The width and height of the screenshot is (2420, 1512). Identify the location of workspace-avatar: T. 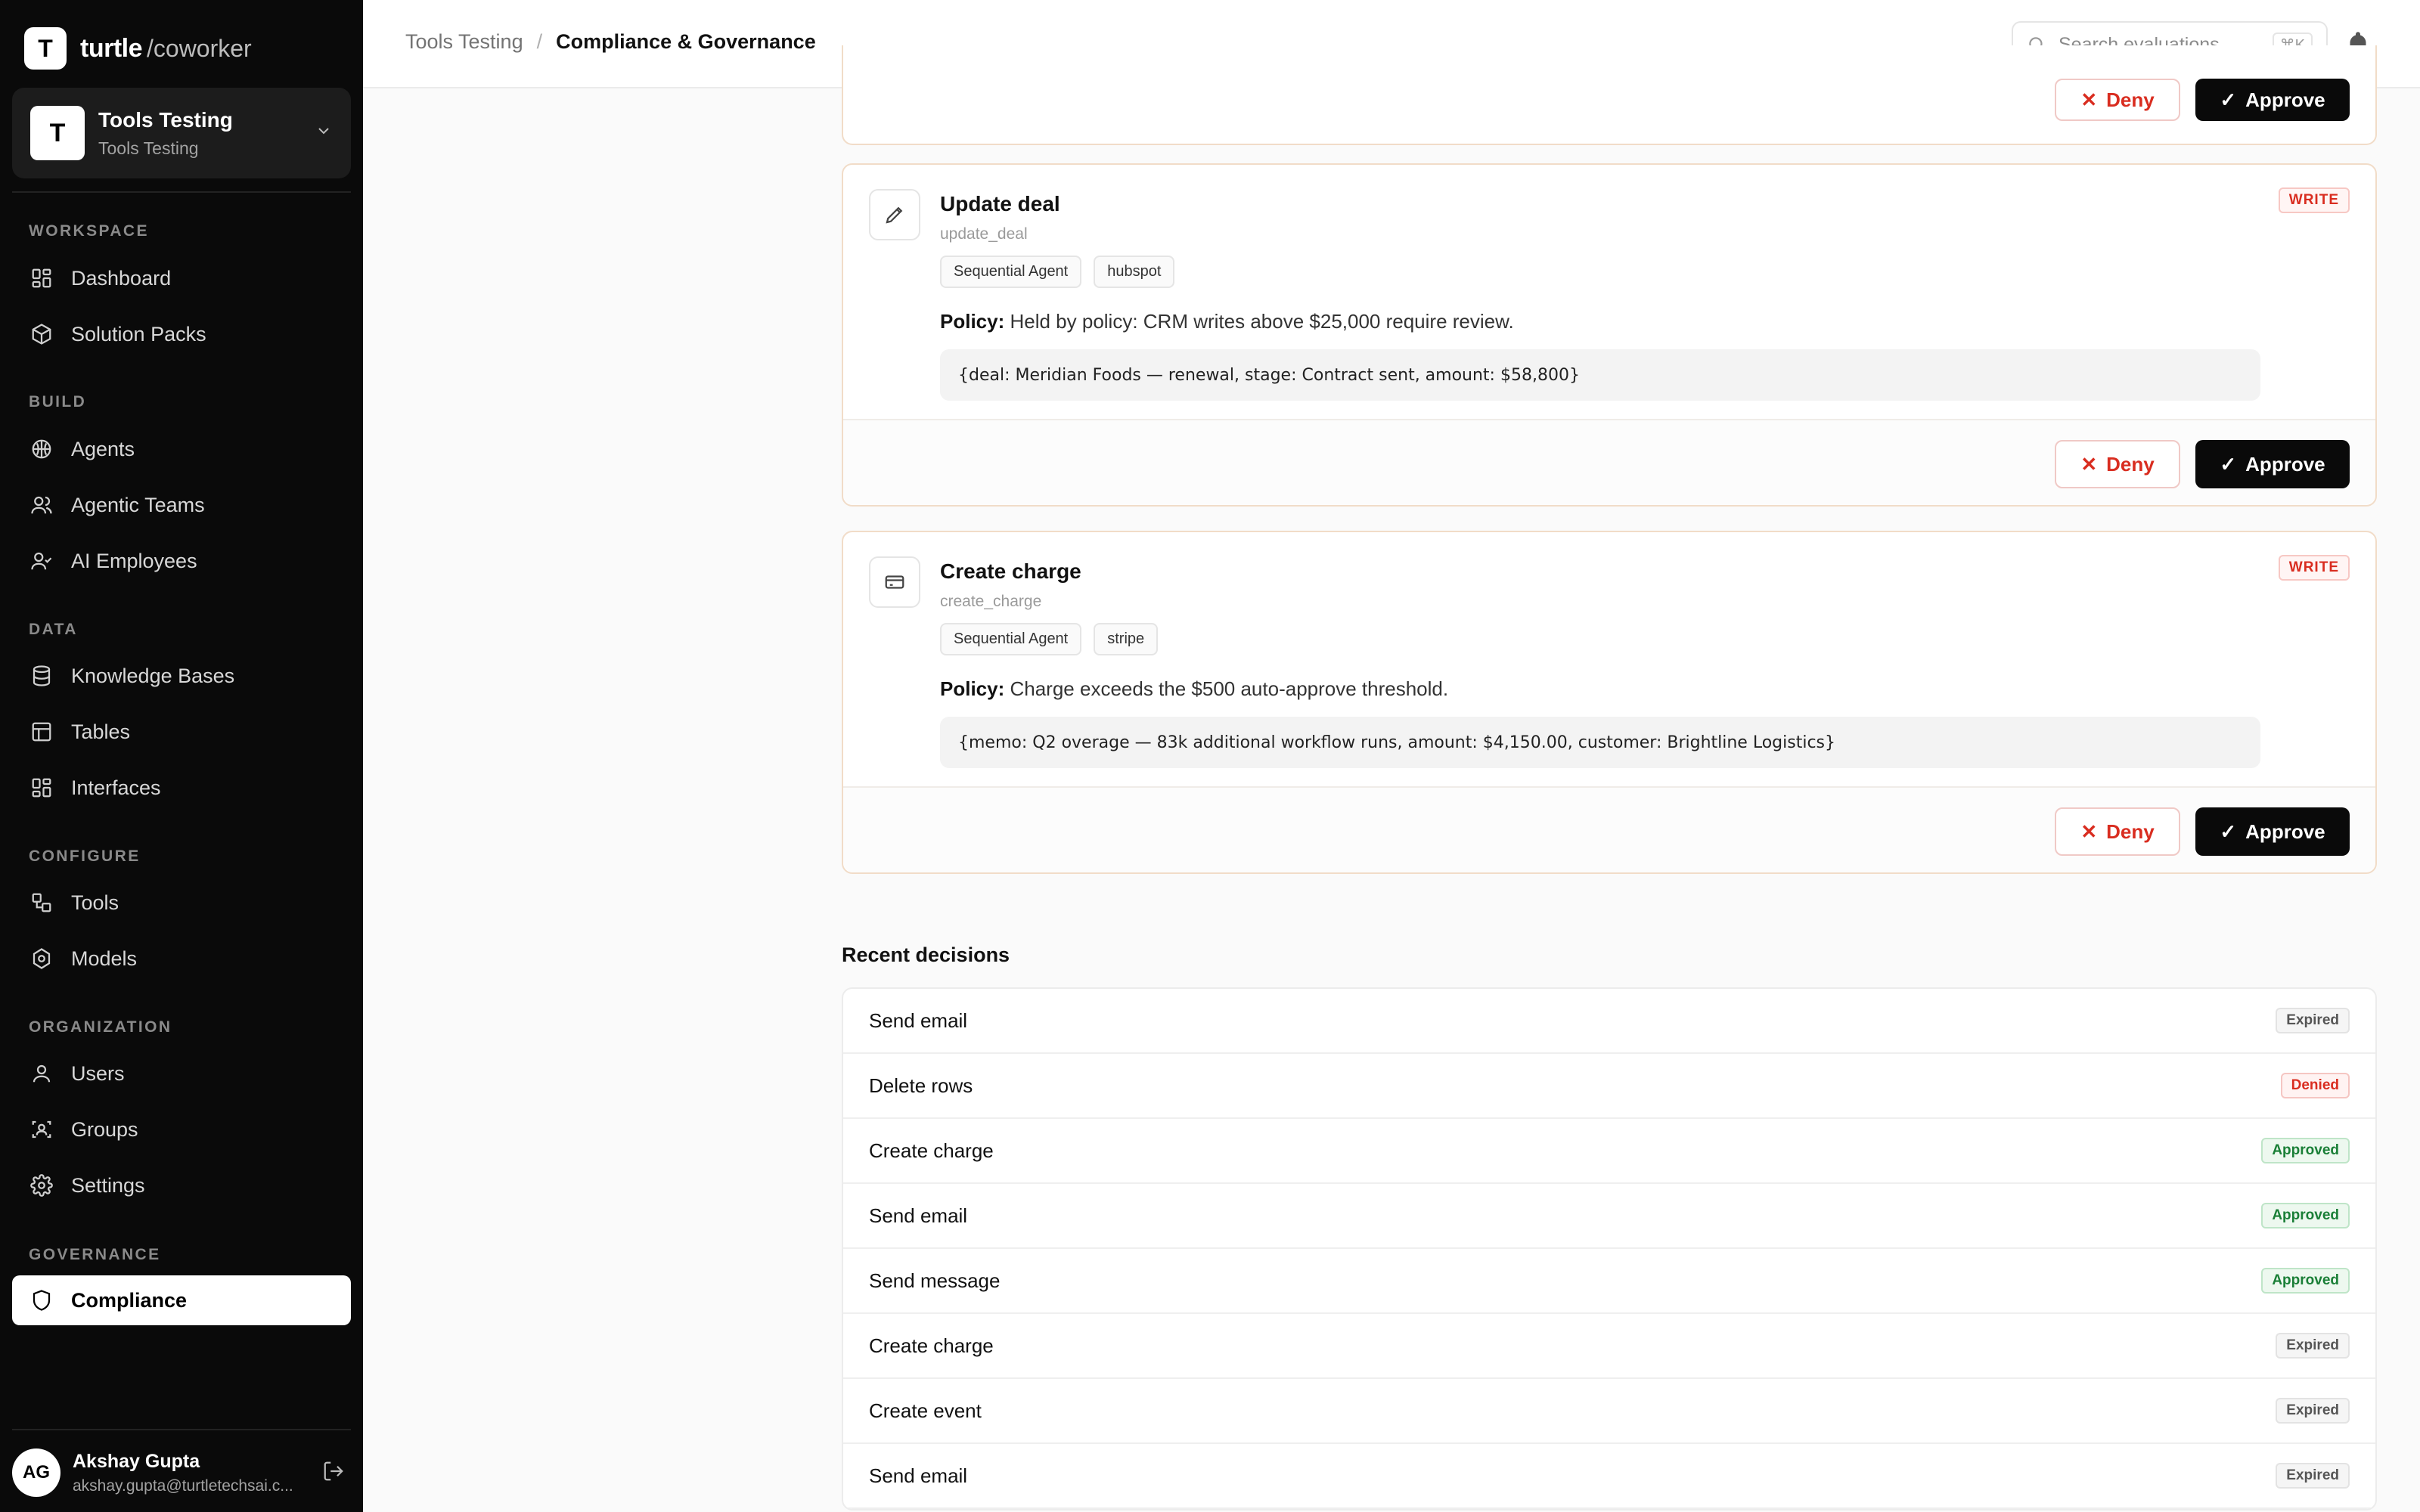
(57, 133).